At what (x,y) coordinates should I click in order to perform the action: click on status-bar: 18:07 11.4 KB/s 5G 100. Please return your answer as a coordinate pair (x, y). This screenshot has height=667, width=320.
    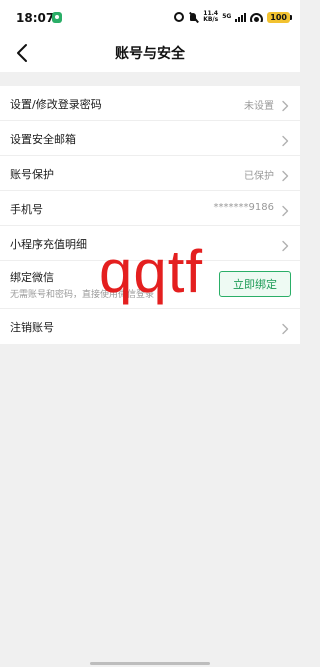
    Looking at the image, I should click on (150, 17).